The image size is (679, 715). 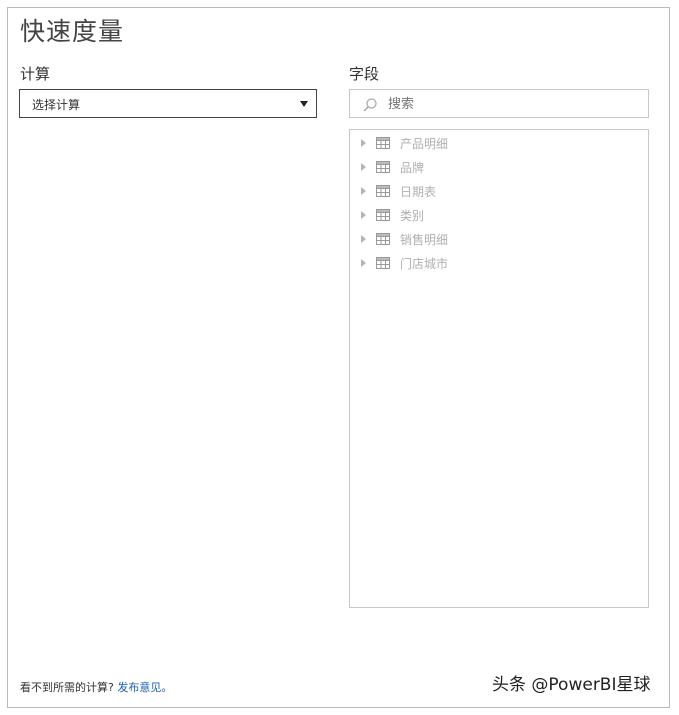 I want to click on fields-label: 字段, so click(x=364, y=74).